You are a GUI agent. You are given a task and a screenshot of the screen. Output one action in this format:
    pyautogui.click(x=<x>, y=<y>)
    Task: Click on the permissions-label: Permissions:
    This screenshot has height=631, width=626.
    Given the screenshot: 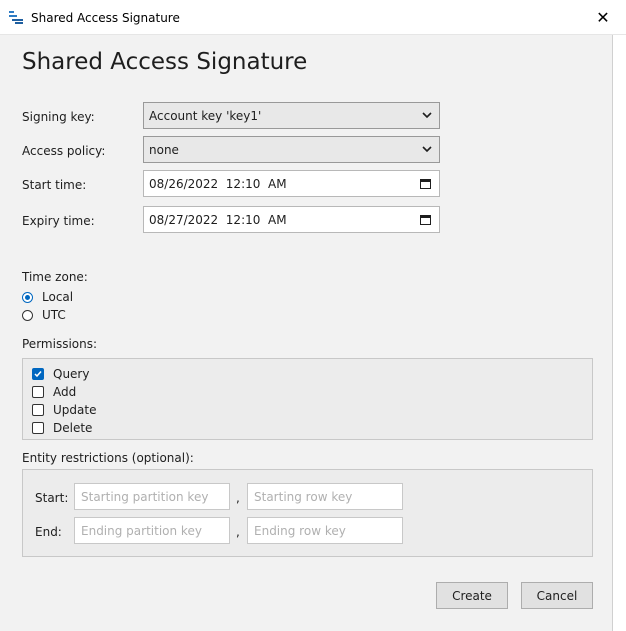 What is the action you would take?
    pyautogui.click(x=60, y=344)
    